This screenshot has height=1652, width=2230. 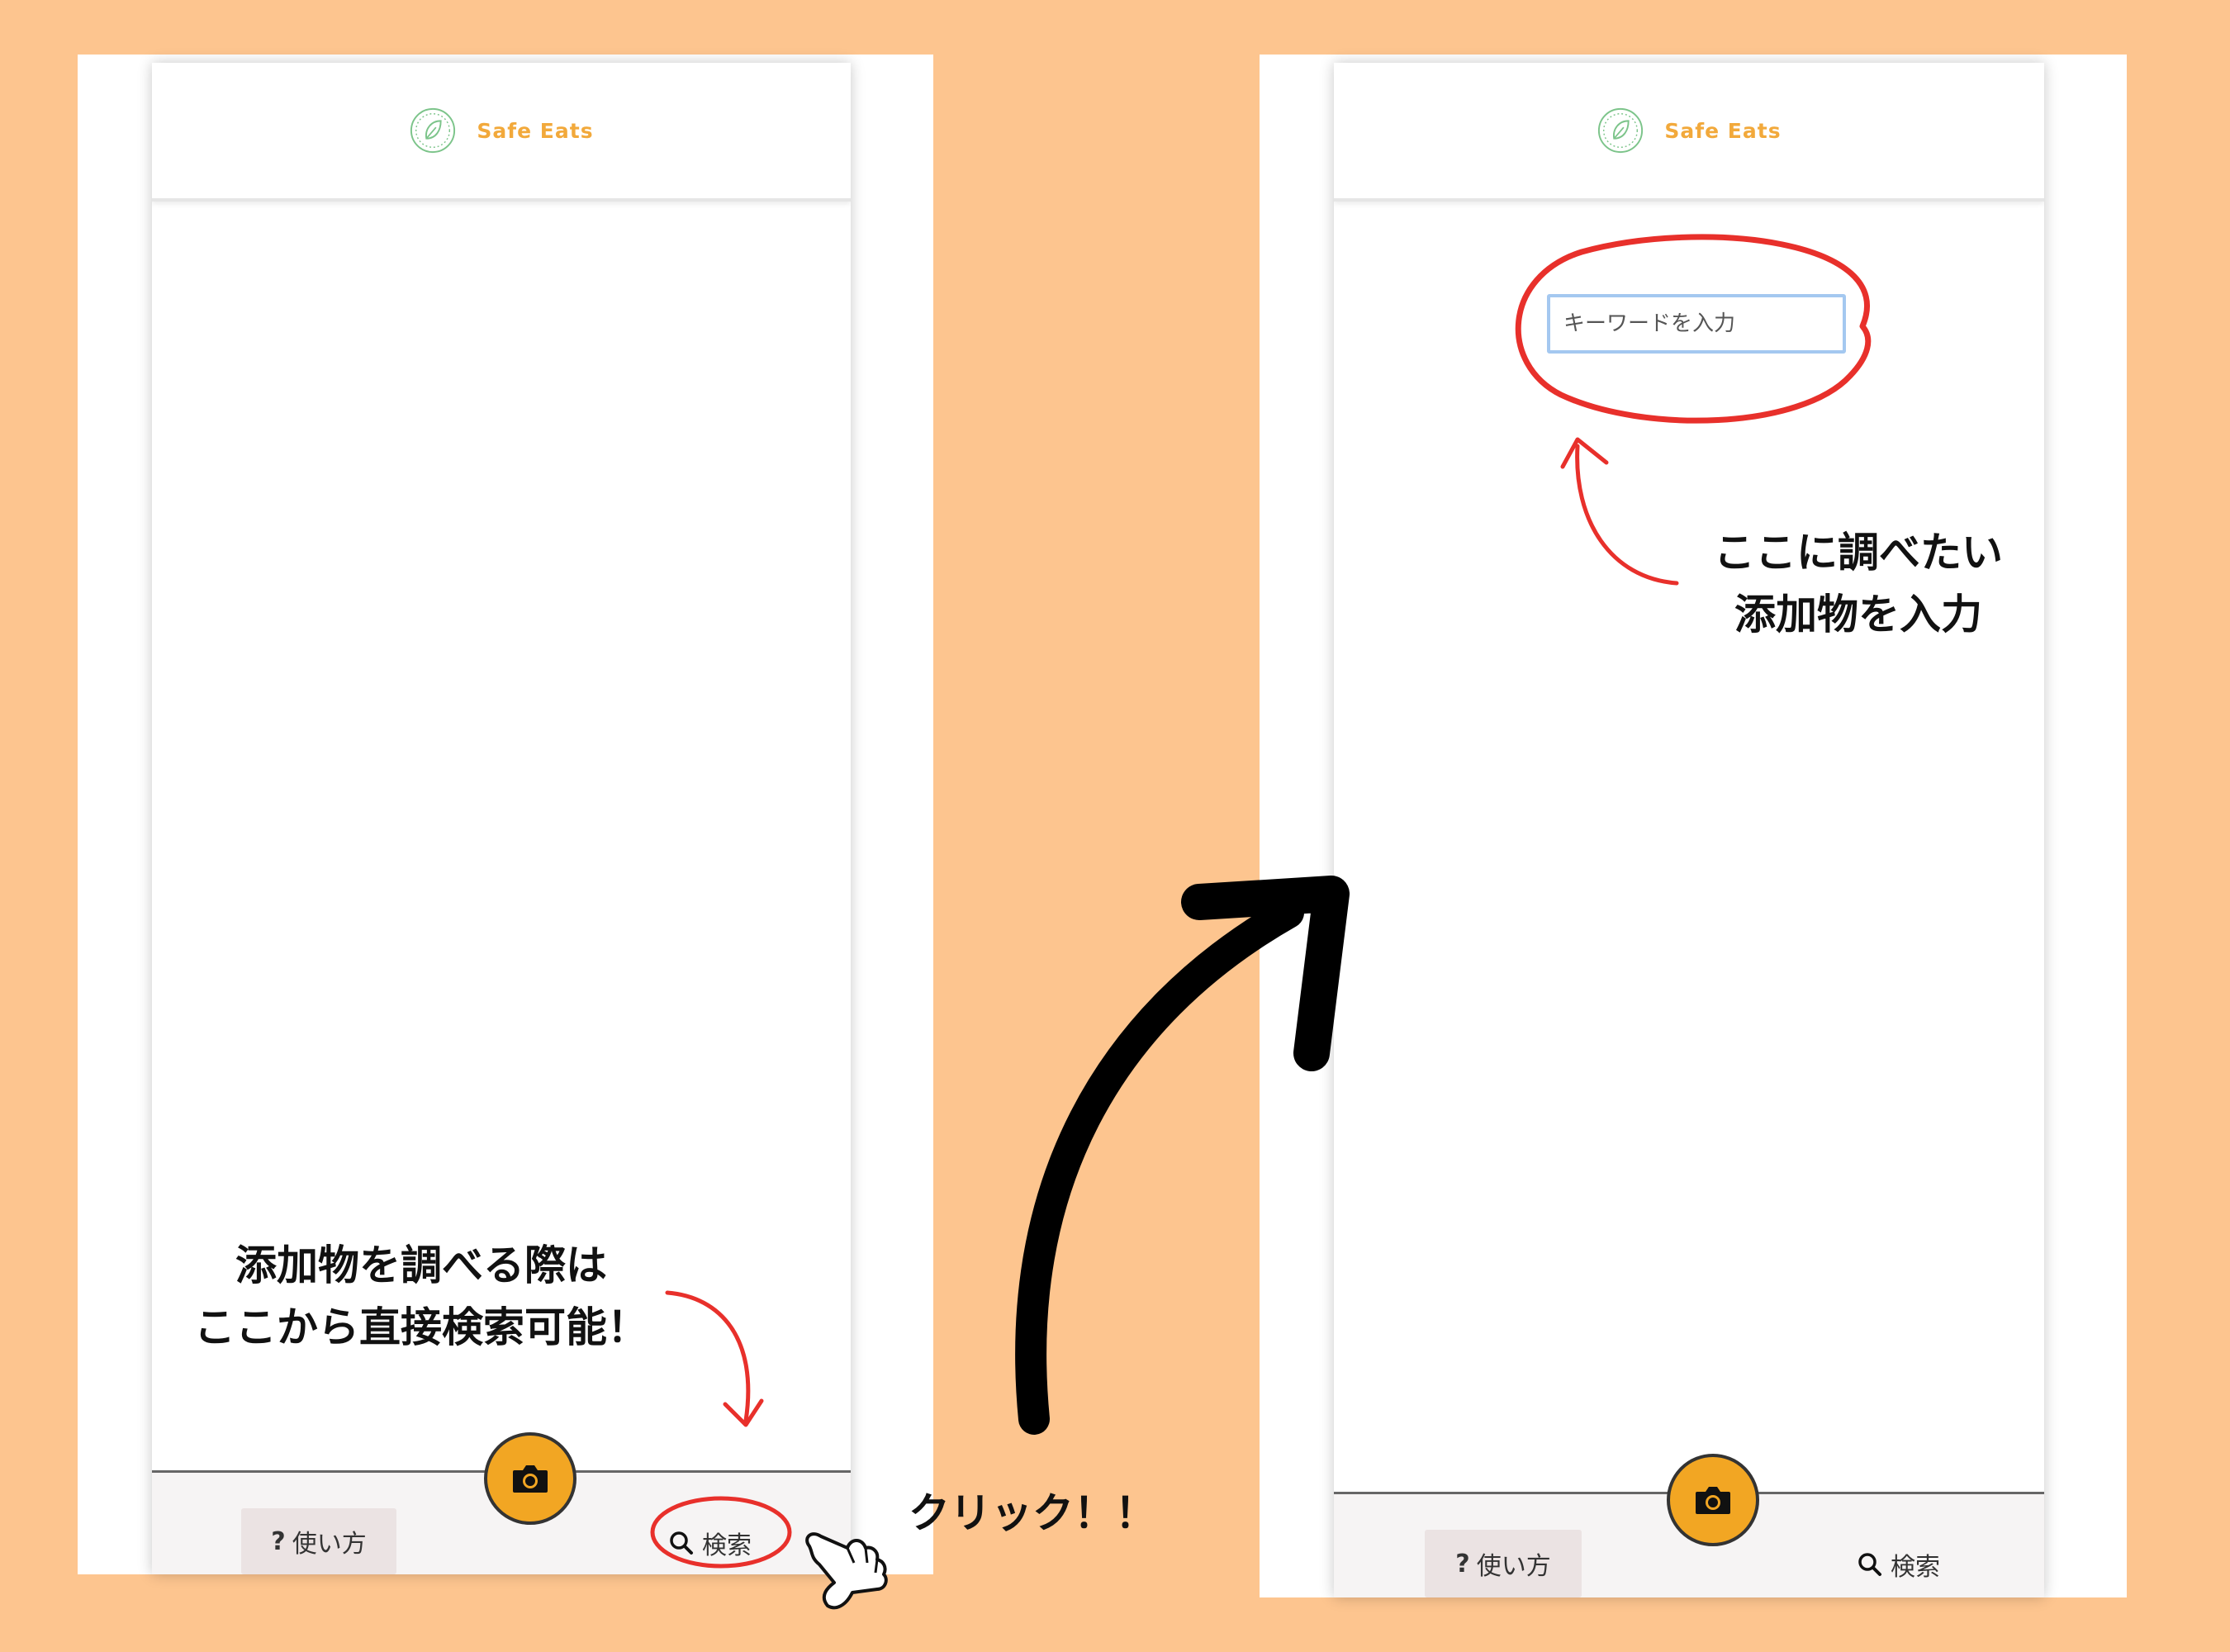 What do you see at coordinates (421, 1265) in the screenshot?
I see `annotation-left-line1: 添加物を調べる際は` at bounding box center [421, 1265].